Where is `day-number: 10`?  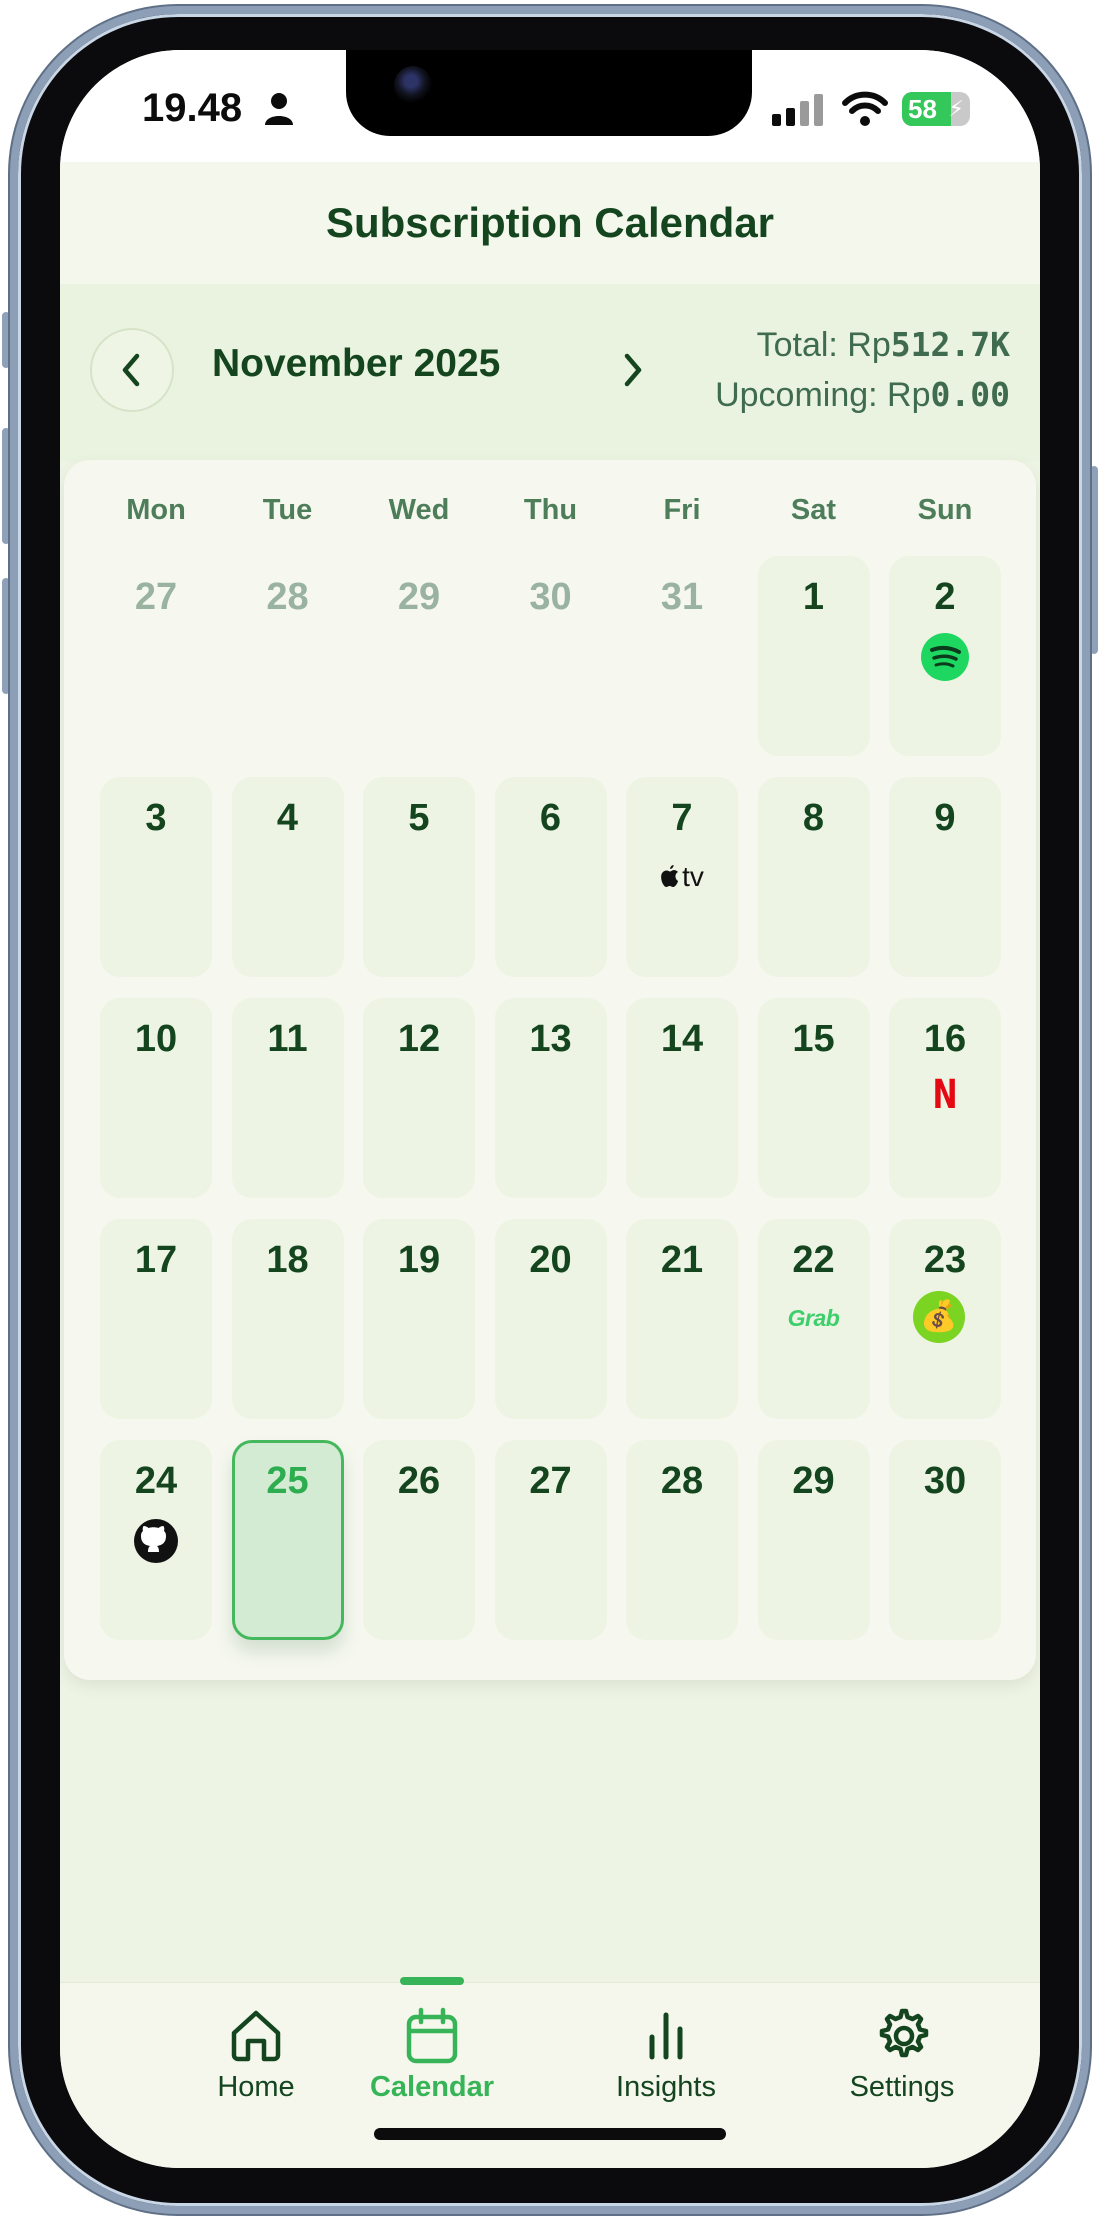 day-number: 10 is located at coordinates (156, 1039).